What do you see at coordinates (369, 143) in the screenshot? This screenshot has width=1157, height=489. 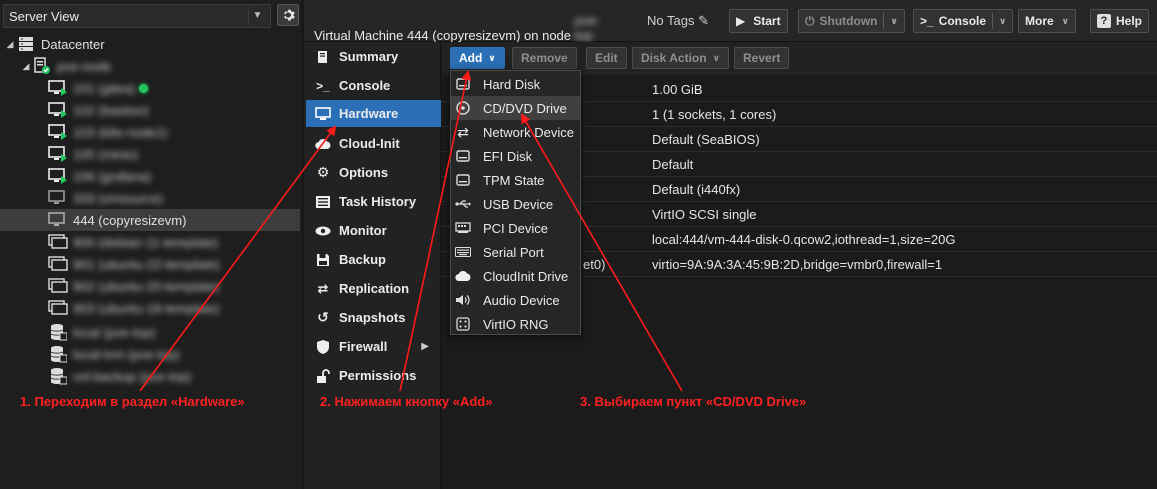 I see `nav-label: Cloud-Init` at bounding box center [369, 143].